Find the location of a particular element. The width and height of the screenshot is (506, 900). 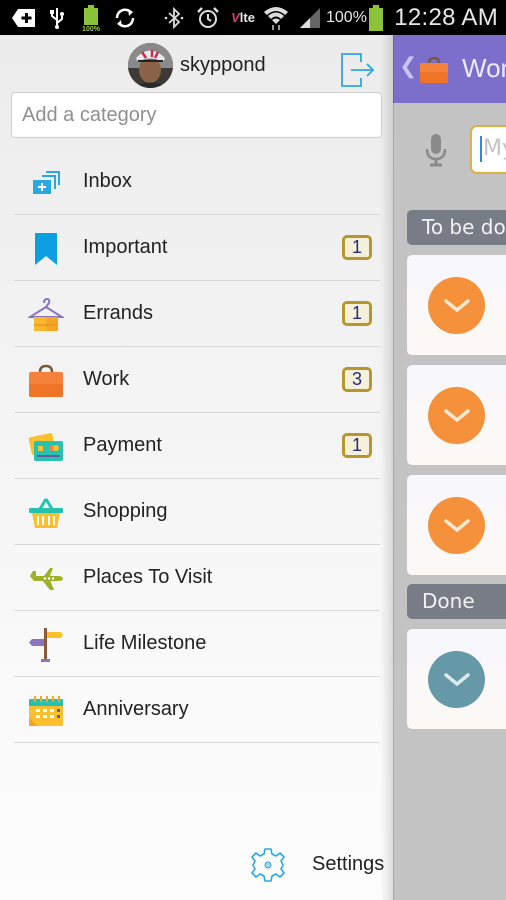

category-title: Work is located at coordinates (484, 68).